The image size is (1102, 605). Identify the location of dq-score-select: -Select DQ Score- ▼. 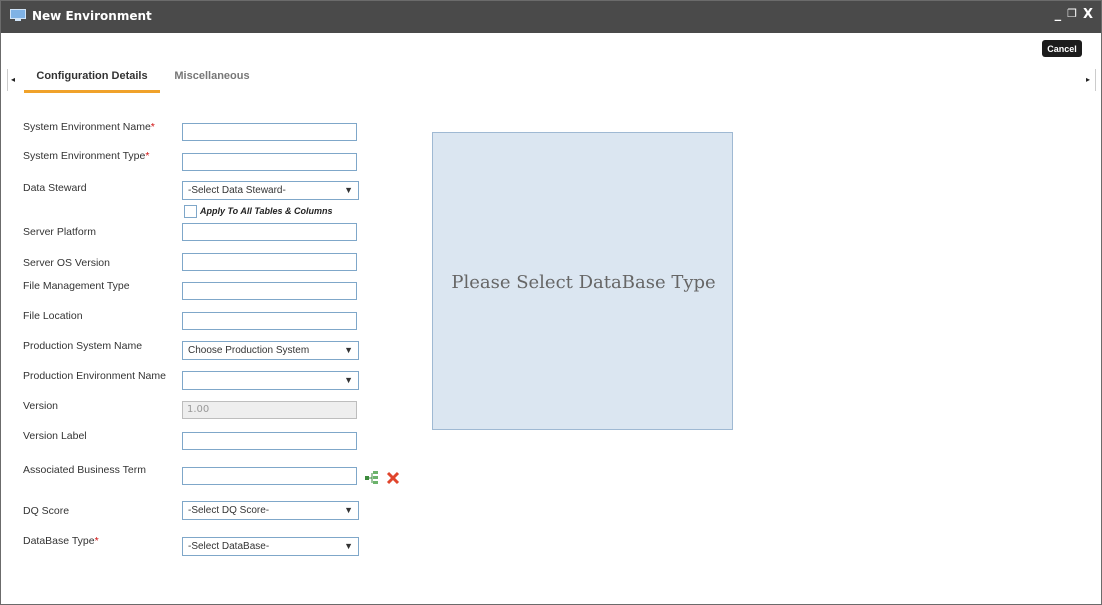
(270, 510).